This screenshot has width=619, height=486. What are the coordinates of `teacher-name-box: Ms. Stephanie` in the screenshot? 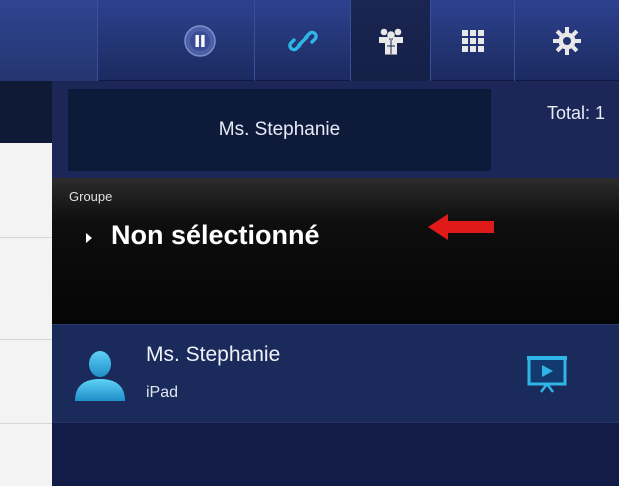 It's located at (279, 130).